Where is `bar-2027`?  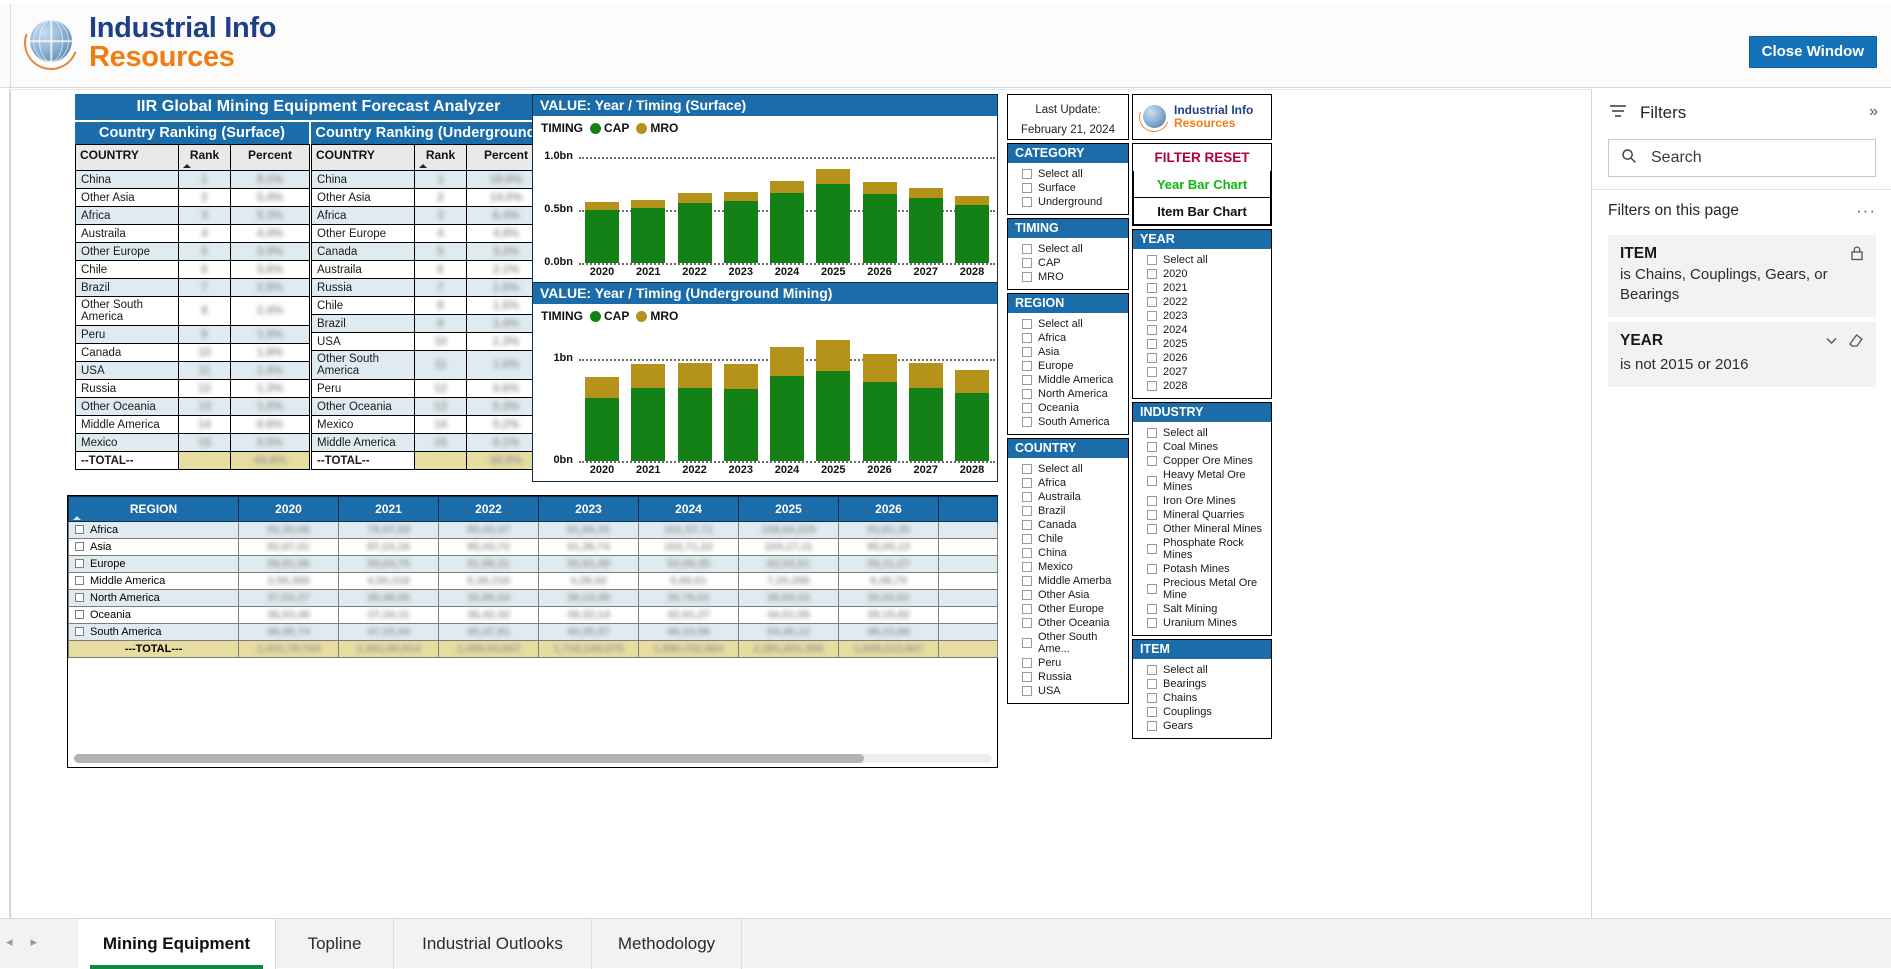 bar-2027 is located at coordinates (925, 202).